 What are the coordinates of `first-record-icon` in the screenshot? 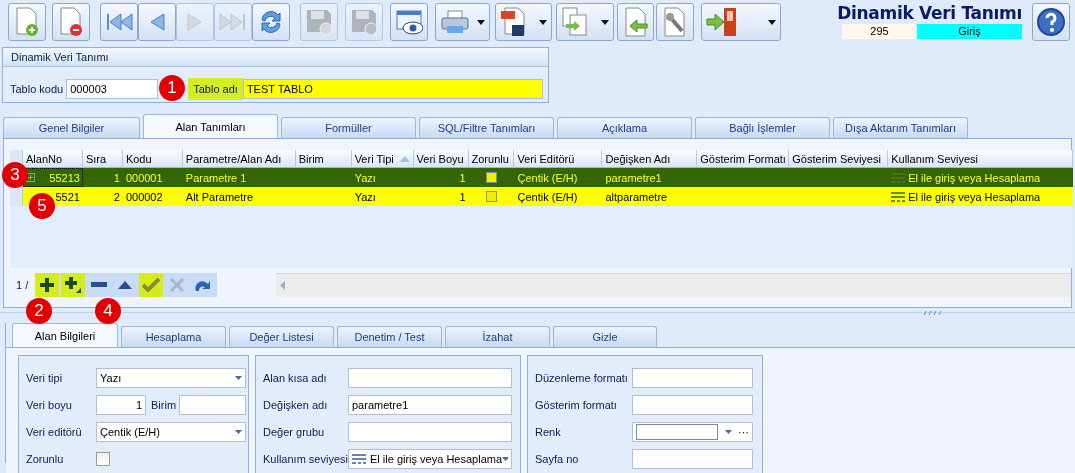 It's located at (119, 22).